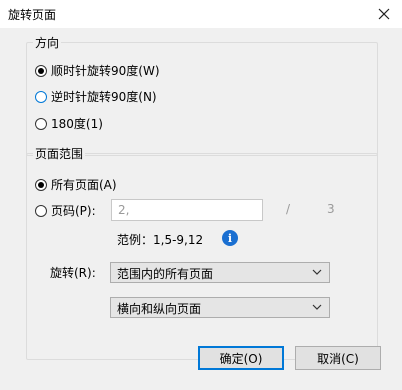 Image resolution: width=402 pixels, height=390 pixels. I want to click on radio-counterclockwise-indicator, so click(41, 96).